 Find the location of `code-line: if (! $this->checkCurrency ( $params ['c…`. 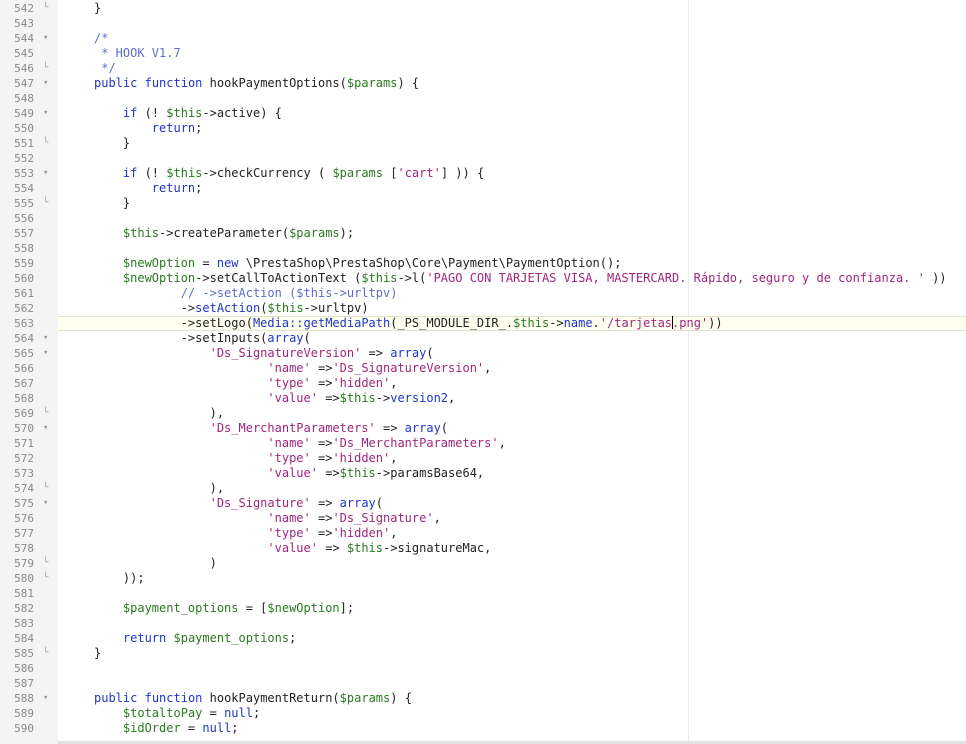

code-line: if (! $this->checkCurrency ( $params ['c… is located at coordinates (289, 173).